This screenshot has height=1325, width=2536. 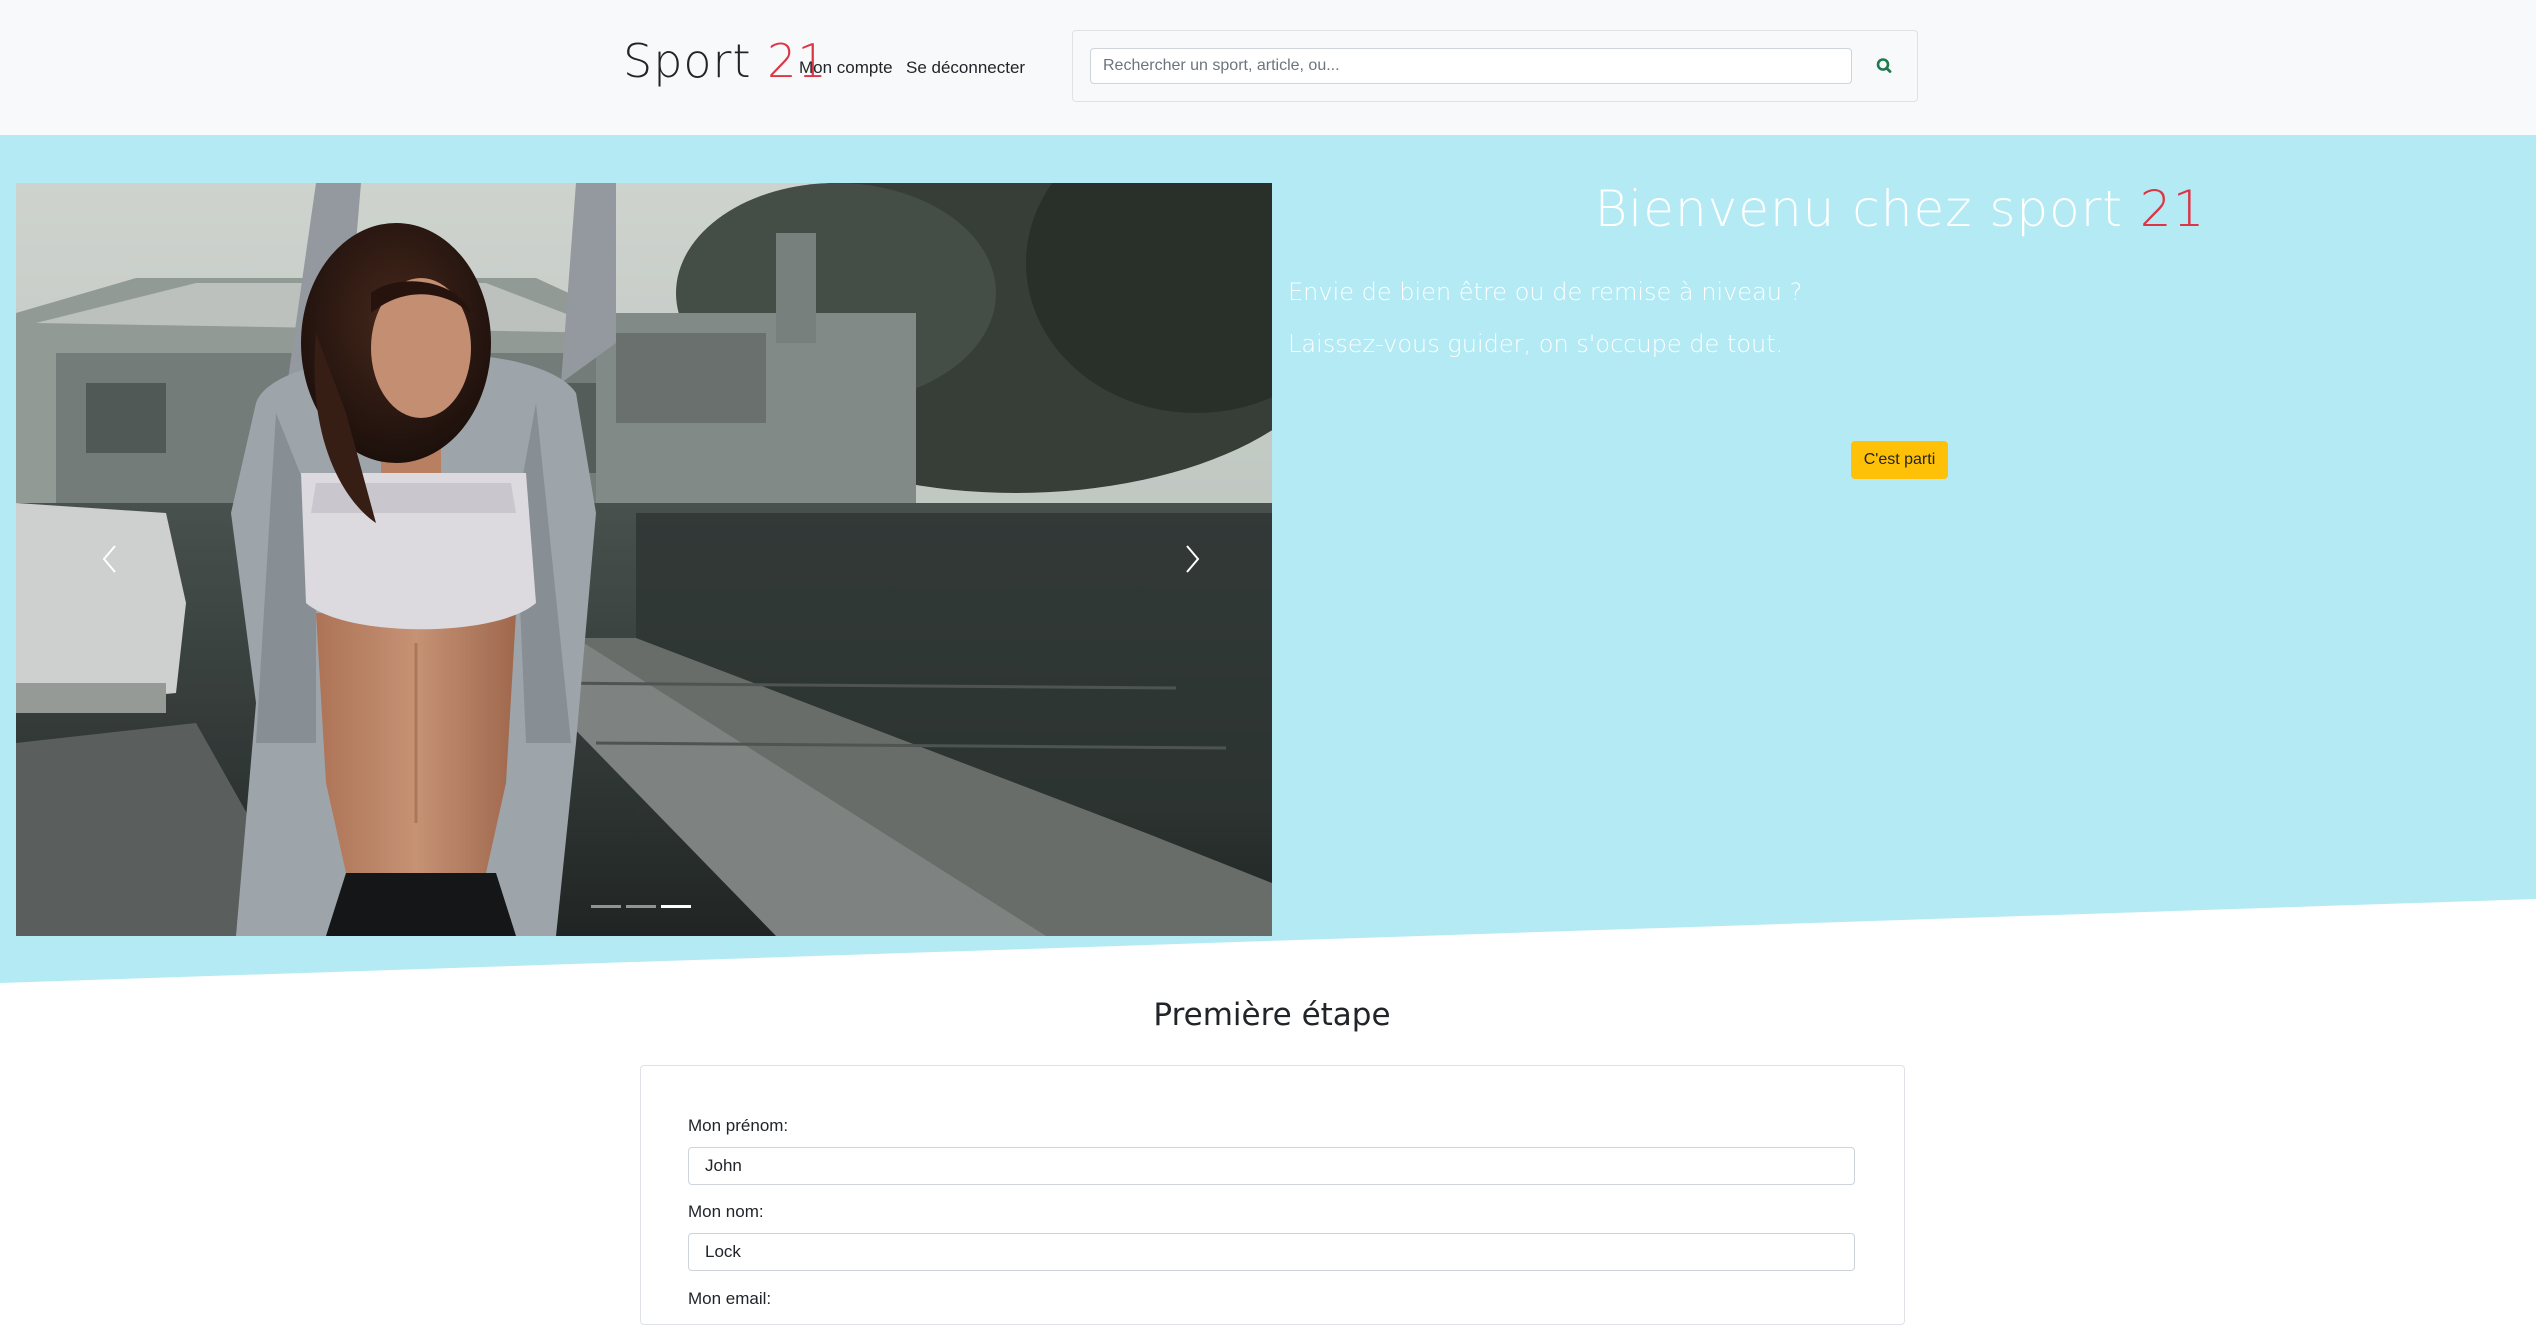 I want to click on chevron-right-icon, so click(x=1193, y=559).